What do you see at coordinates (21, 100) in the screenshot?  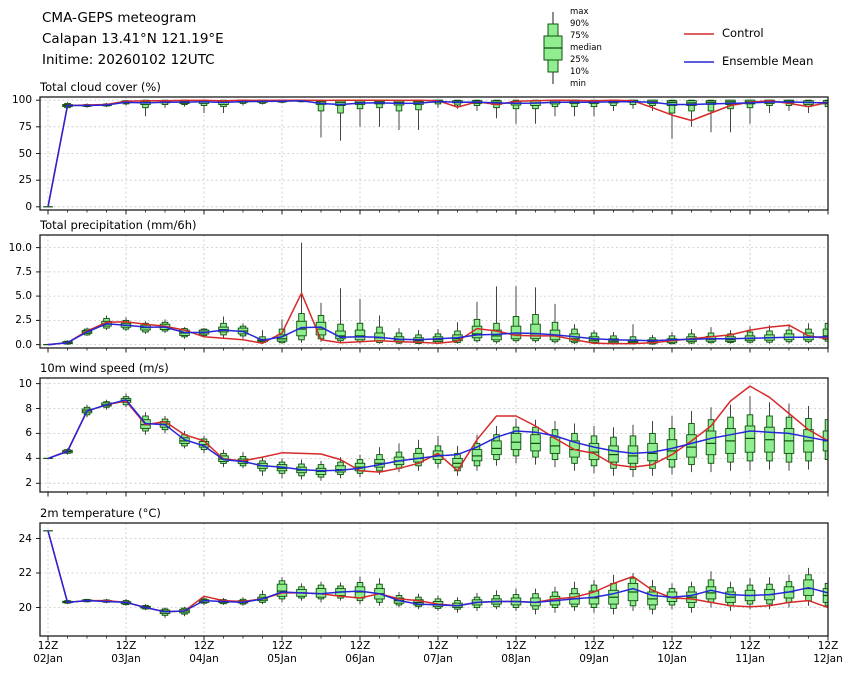 I see `y-tick-label: 100` at bounding box center [21, 100].